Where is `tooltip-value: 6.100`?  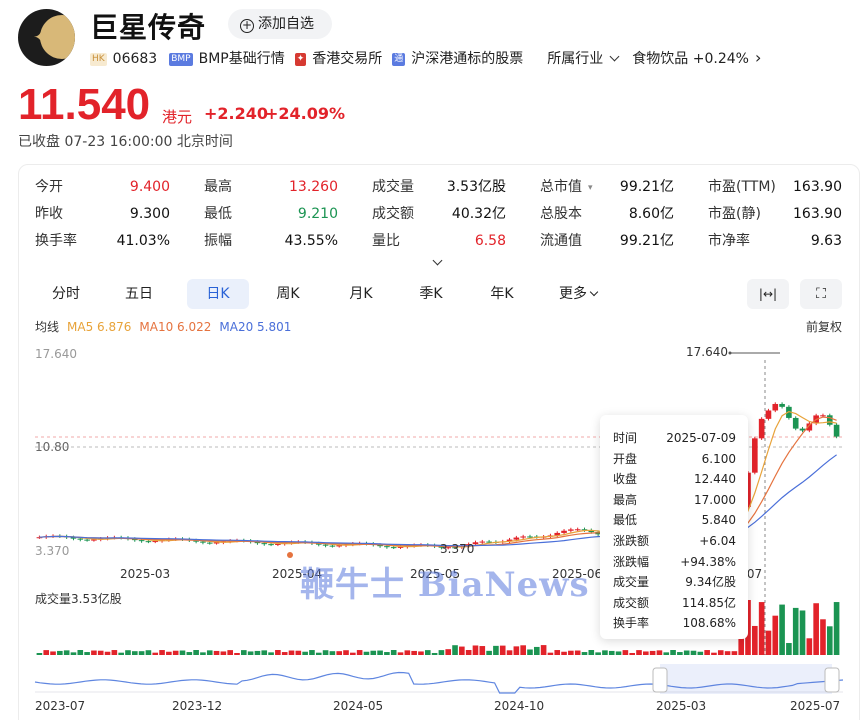 tooltip-value: 6.100 is located at coordinates (718, 458).